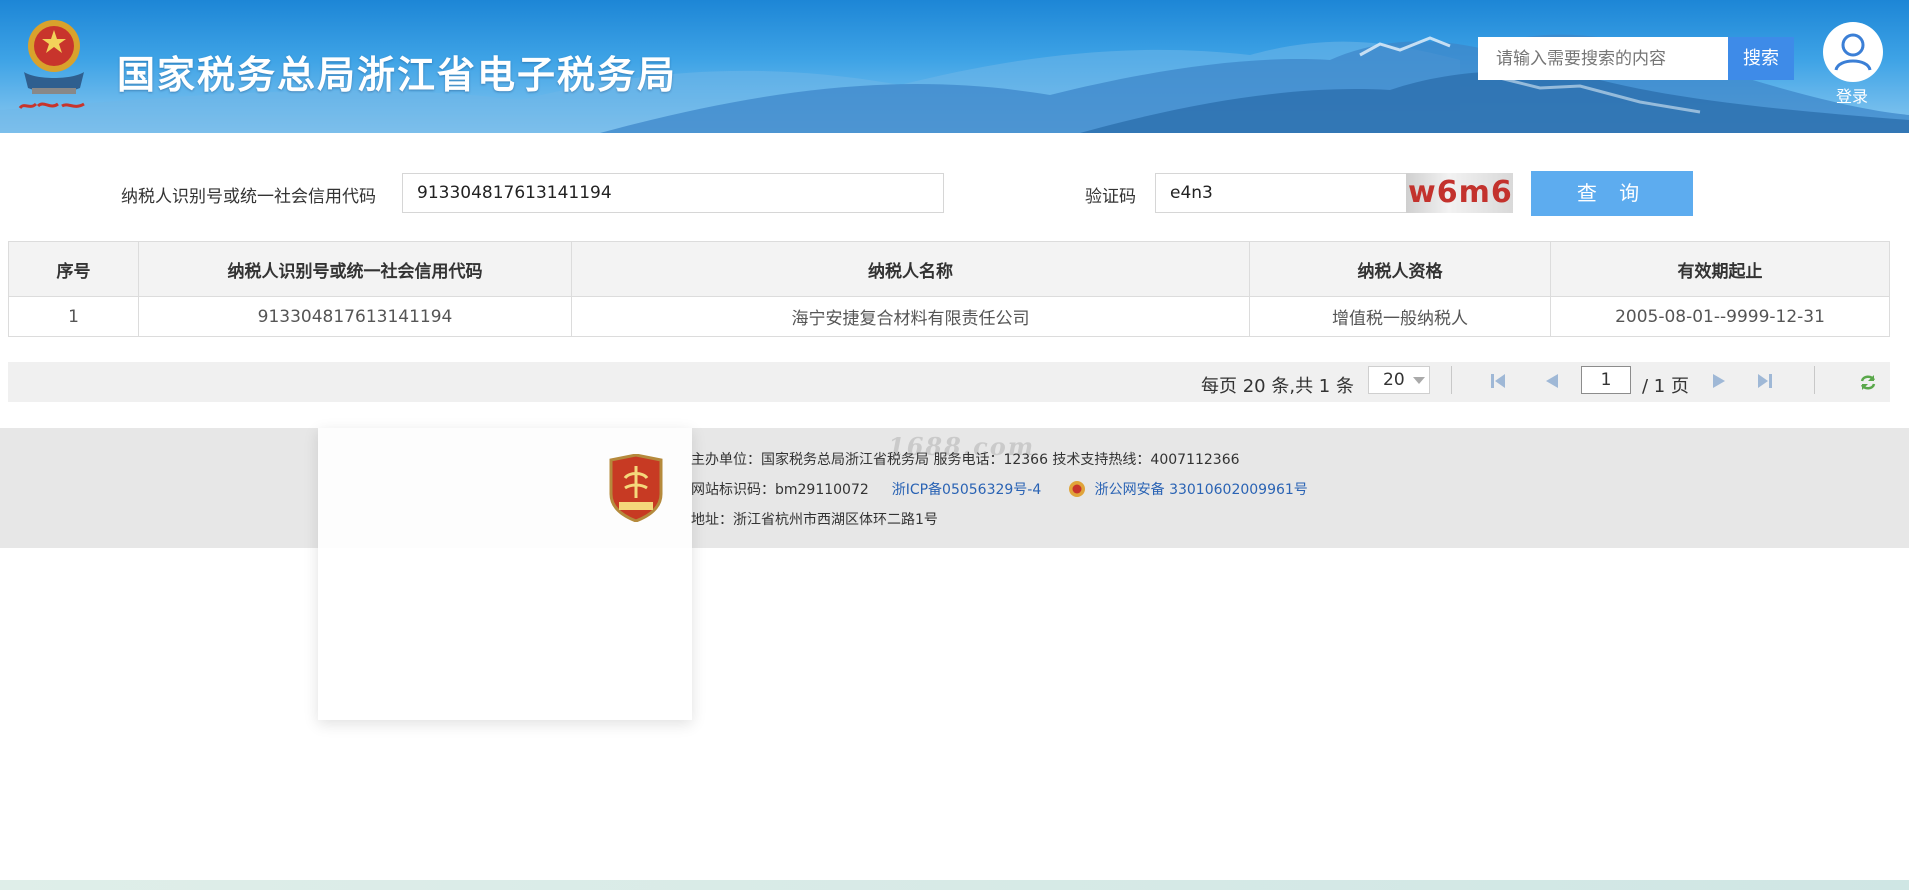  Describe the element at coordinates (910, 269) in the screenshot. I see `col-header-taxpayer-name: 纳税人名称` at that location.